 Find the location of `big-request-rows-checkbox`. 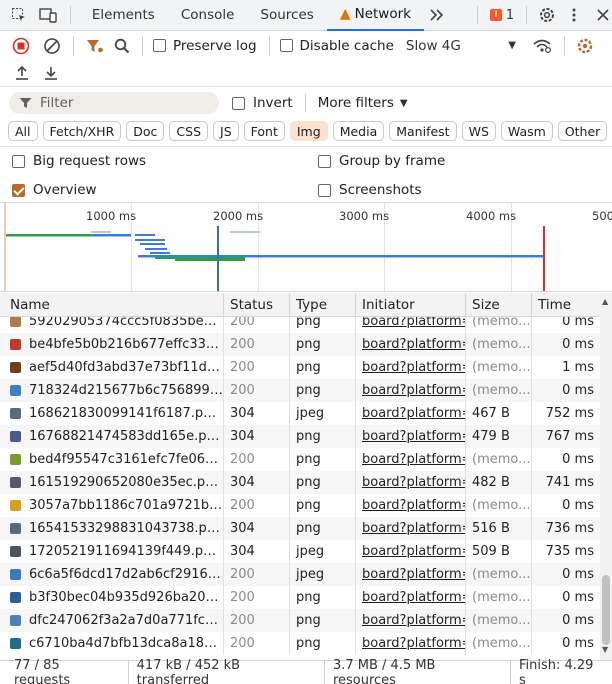

big-request-rows-checkbox is located at coordinates (18, 161).